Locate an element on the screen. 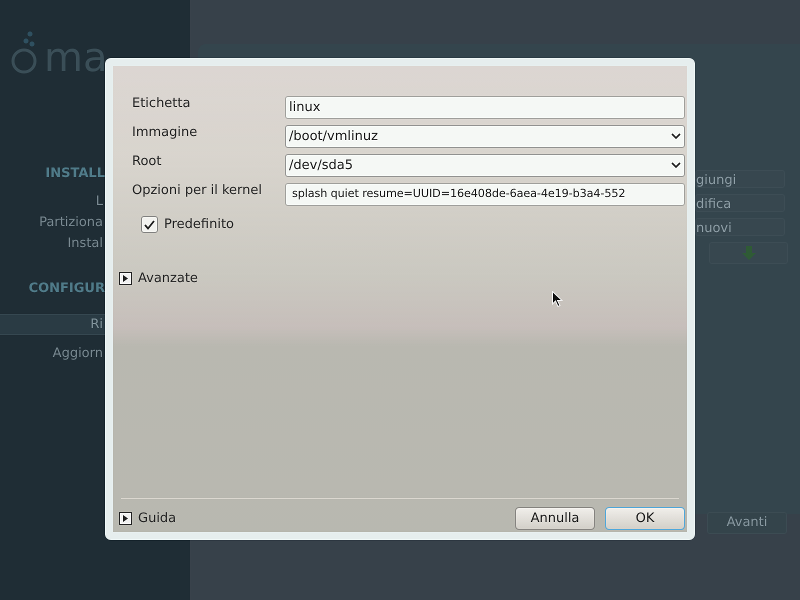  field-label: Etichetta is located at coordinates (162, 104).